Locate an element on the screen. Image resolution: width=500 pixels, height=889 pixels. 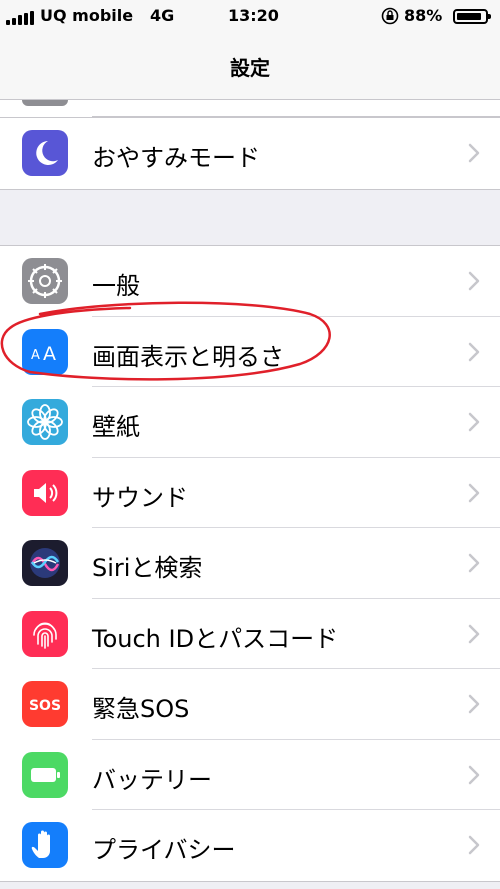
speaker-icon is located at coordinates (45, 492).